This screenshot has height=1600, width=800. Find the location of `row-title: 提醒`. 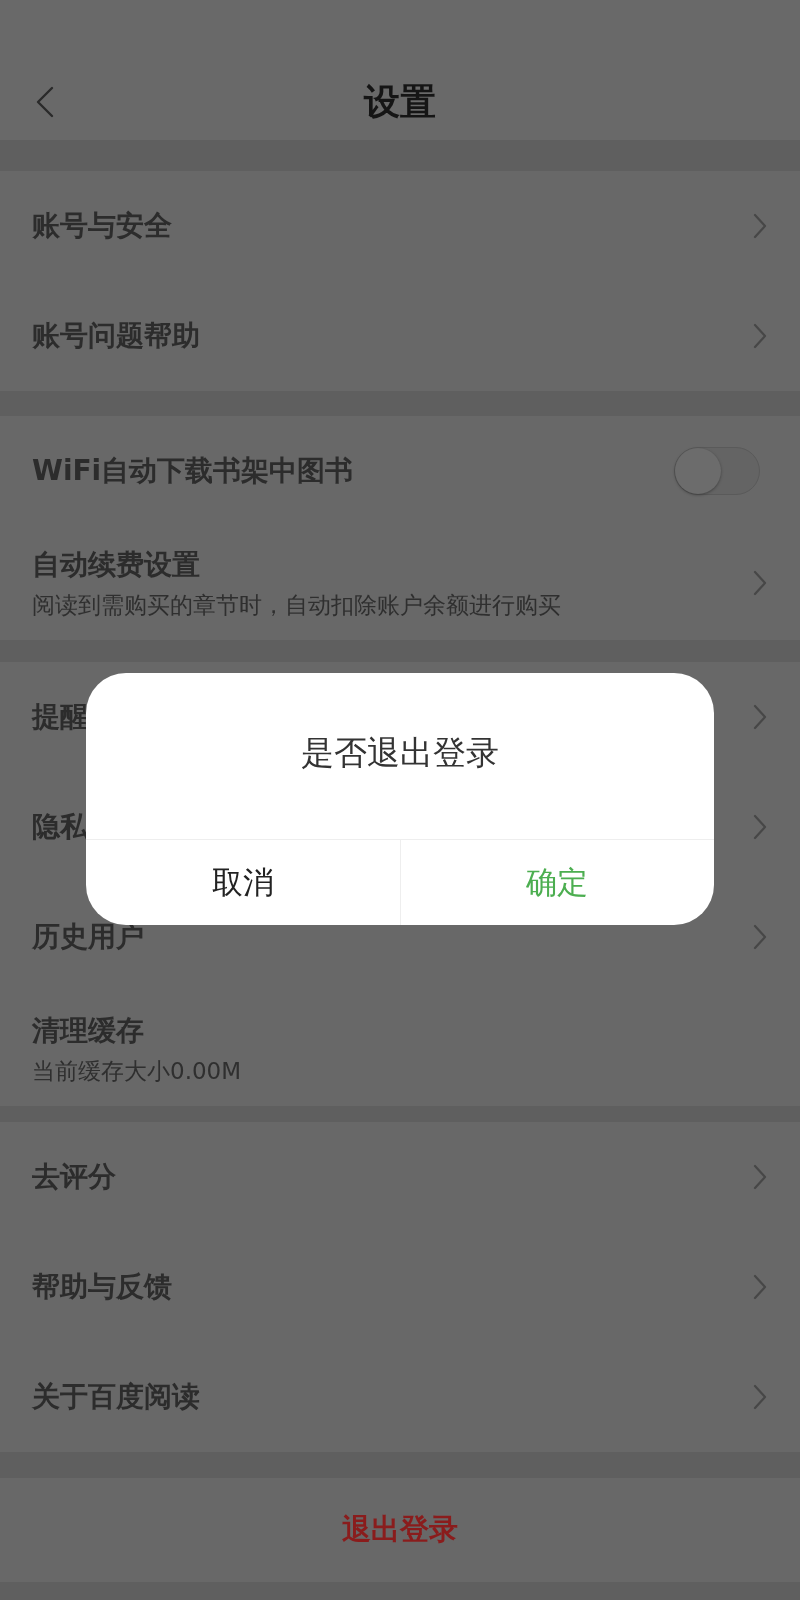

row-title: 提醒 is located at coordinates (60, 717).